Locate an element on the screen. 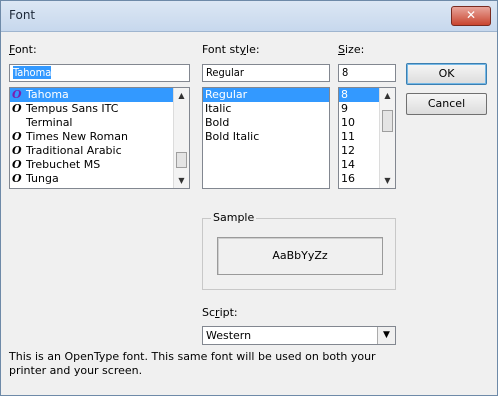 Image resolution: width=498 pixels, height=396 pixels. font-style-input: Regular is located at coordinates (266, 73).